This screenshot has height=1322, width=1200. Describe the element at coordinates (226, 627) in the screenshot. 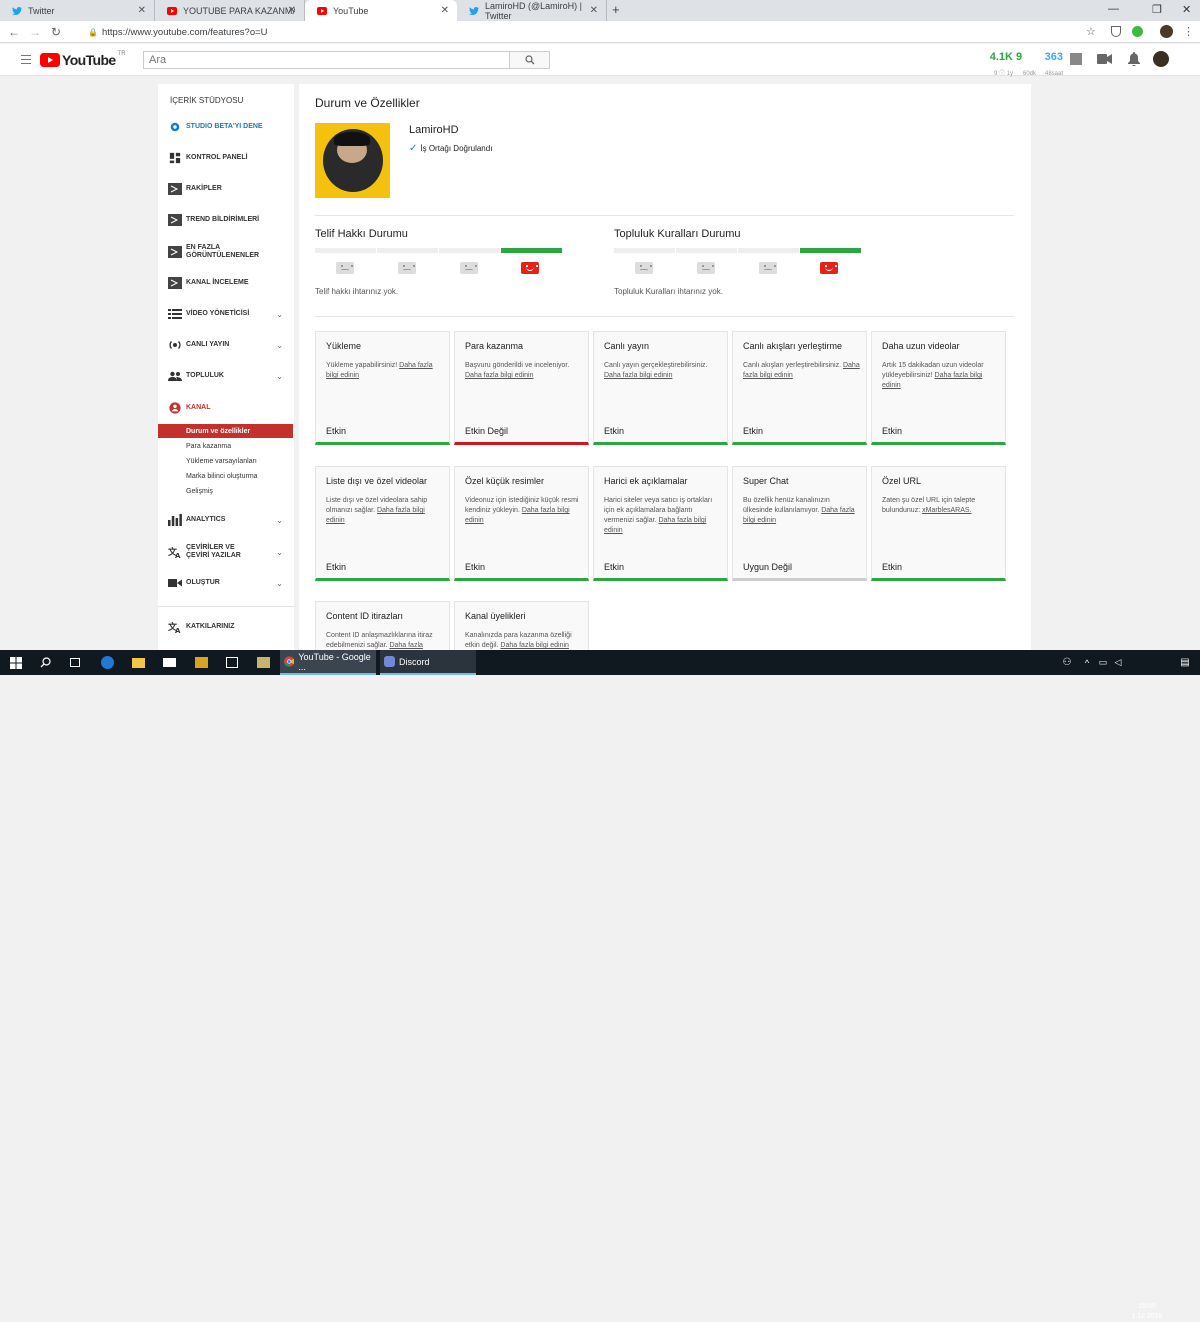

I see `sidebar-item-contributions: 文A KATKILARINIZ` at that location.